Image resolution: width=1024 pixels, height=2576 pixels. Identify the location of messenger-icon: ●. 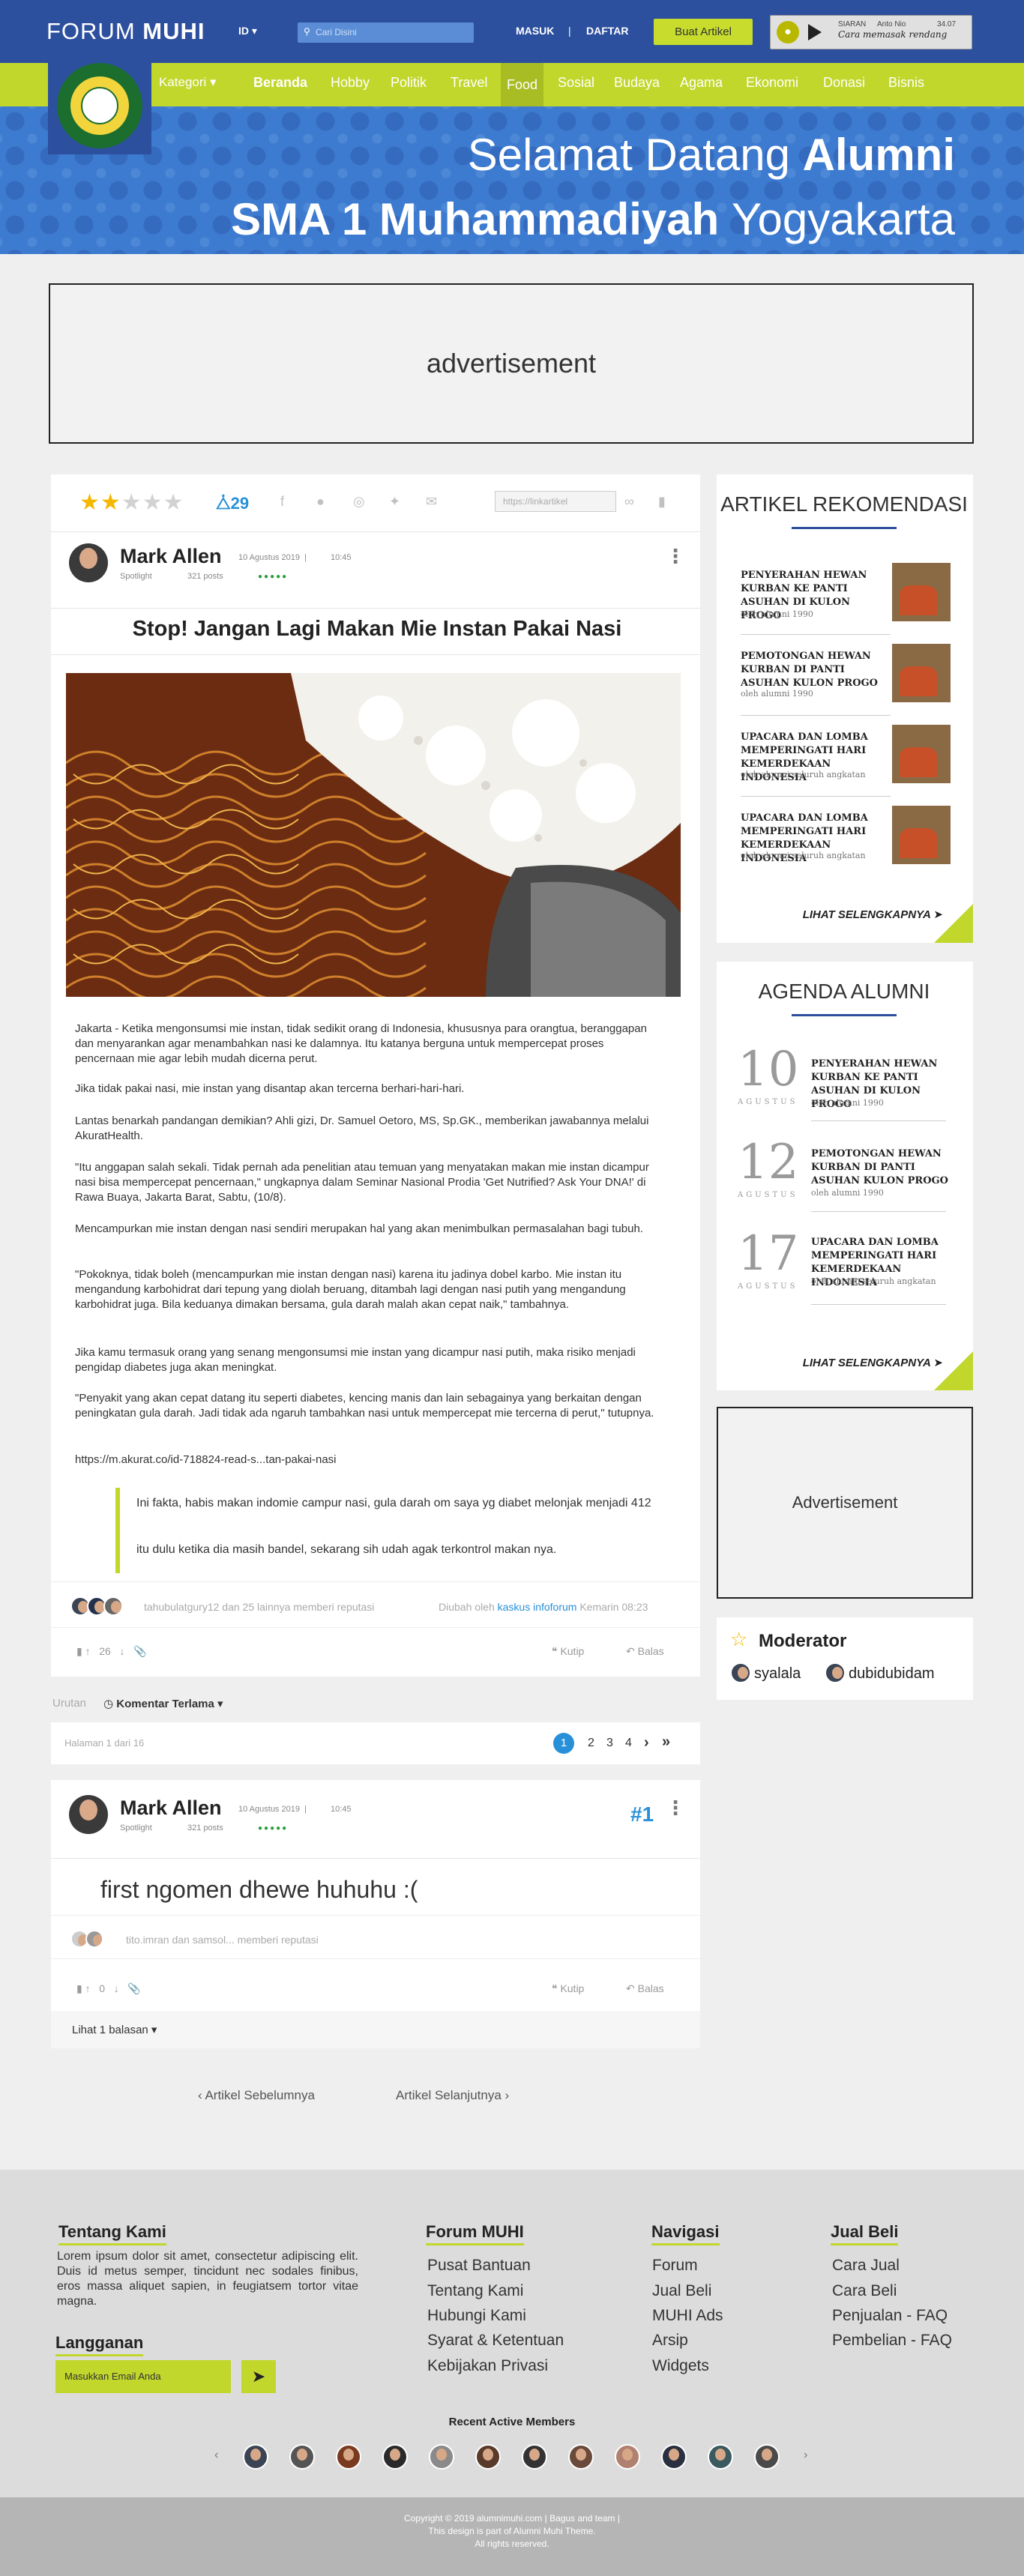
(320, 502).